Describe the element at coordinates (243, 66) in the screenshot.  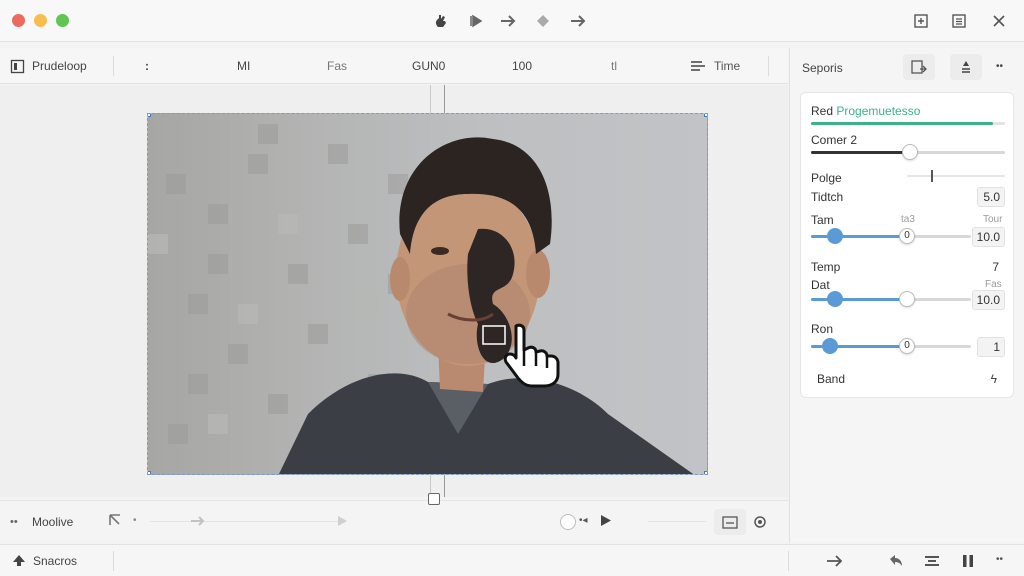
I see `toolbar-item-mi: MI` at that location.